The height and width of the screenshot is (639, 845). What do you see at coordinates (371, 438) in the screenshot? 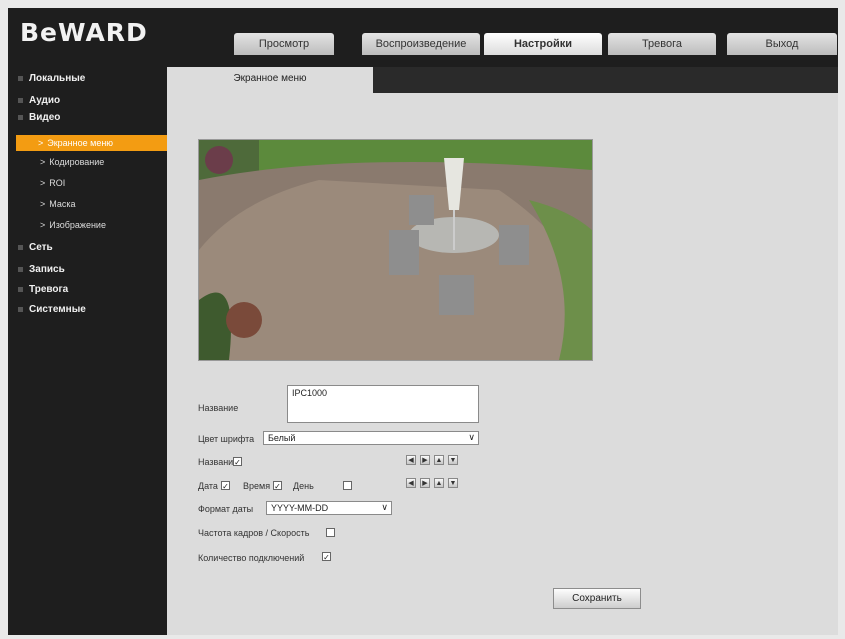
I see `font-color-select: Белый ∨` at bounding box center [371, 438].